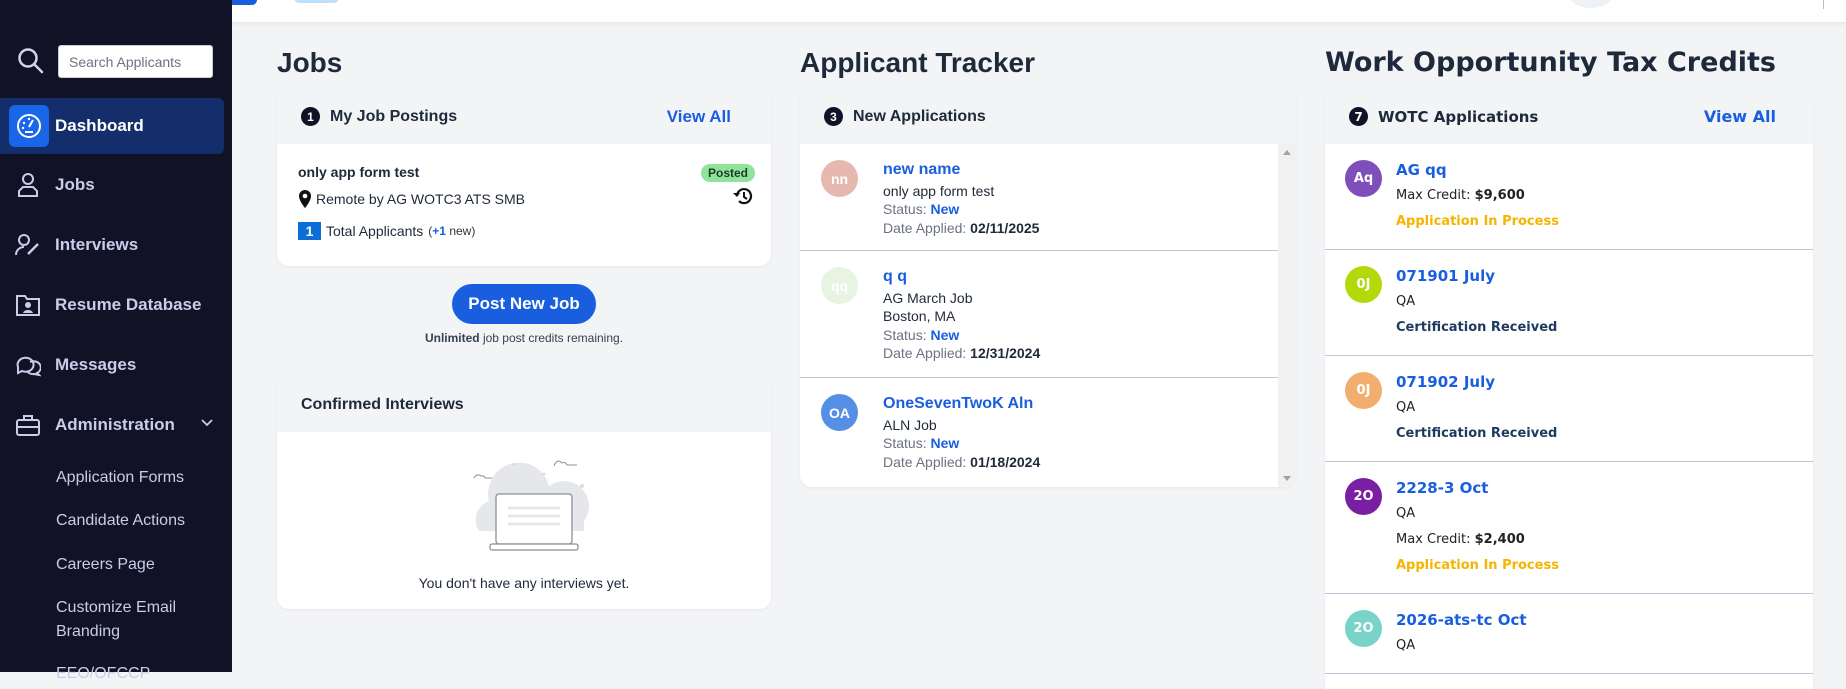 The height and width of the screenshot is (689, 1846). What do you see at coordinates (128, 304) in the screenshot?
I see `sidebar-item-label: Resume Database` at bounding box center [128, 304].